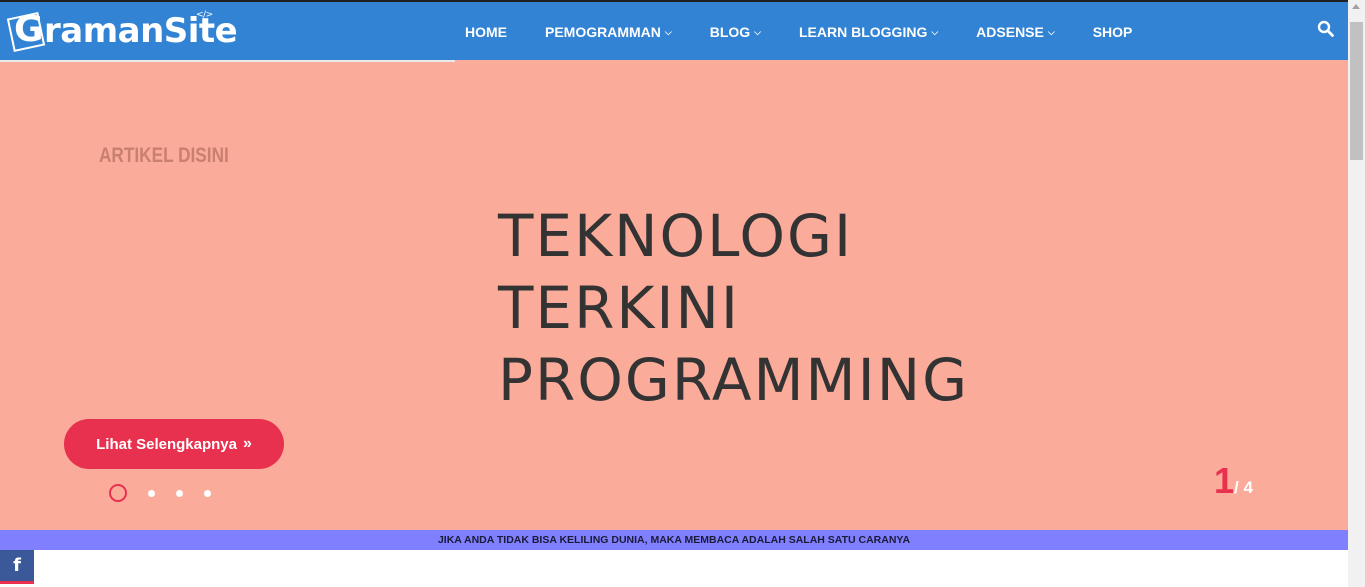  What do you see at coordinates (734, 380) in the screenshot?
I see `headline-line: PROGRAMMING` at bounding box center [734, 380].